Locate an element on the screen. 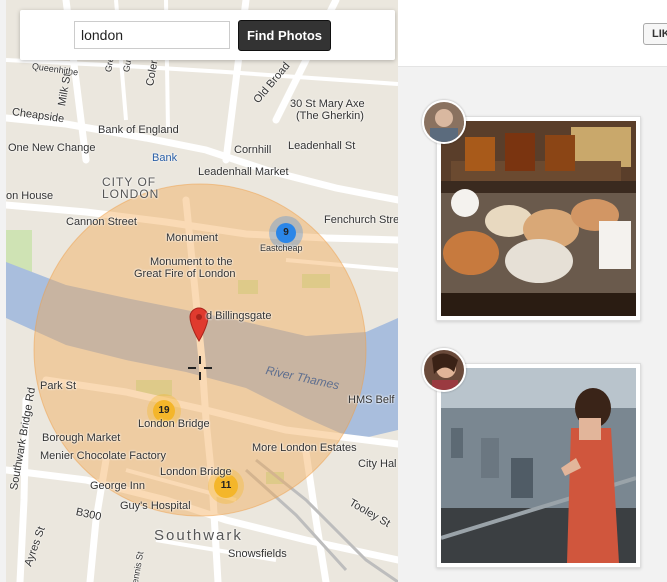 Image resolution: width=667 pixels, height=582 pixels. map-label: Guy's Hospital is located at coordinates (155, 506).